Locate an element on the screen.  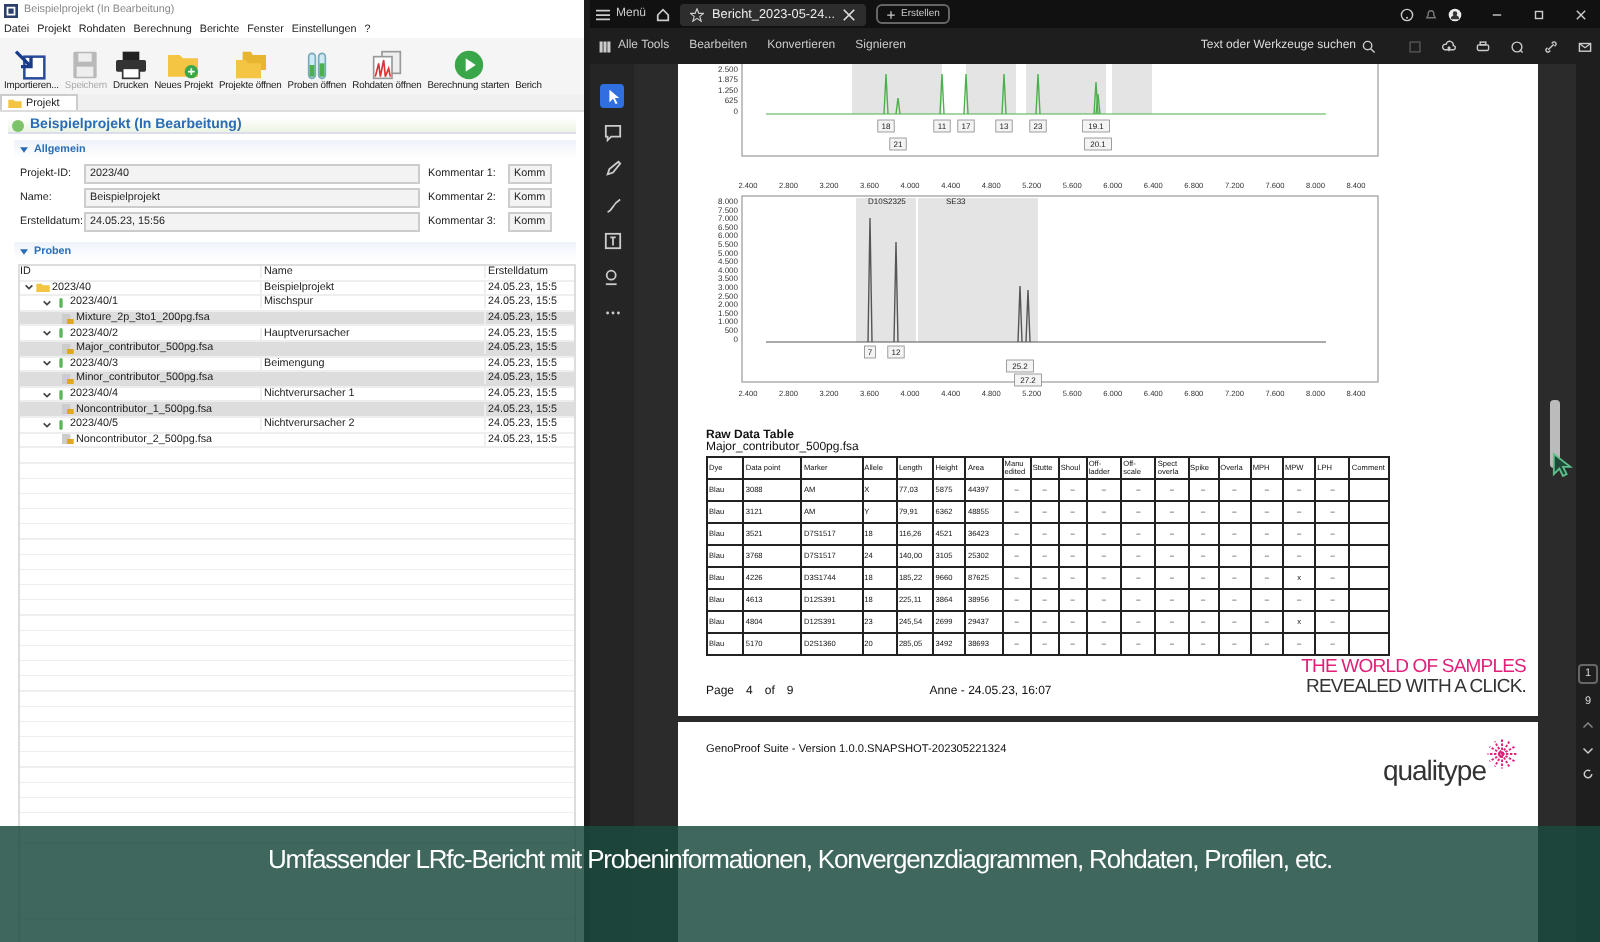
text-box-icon is located at coordinates (612, 240).